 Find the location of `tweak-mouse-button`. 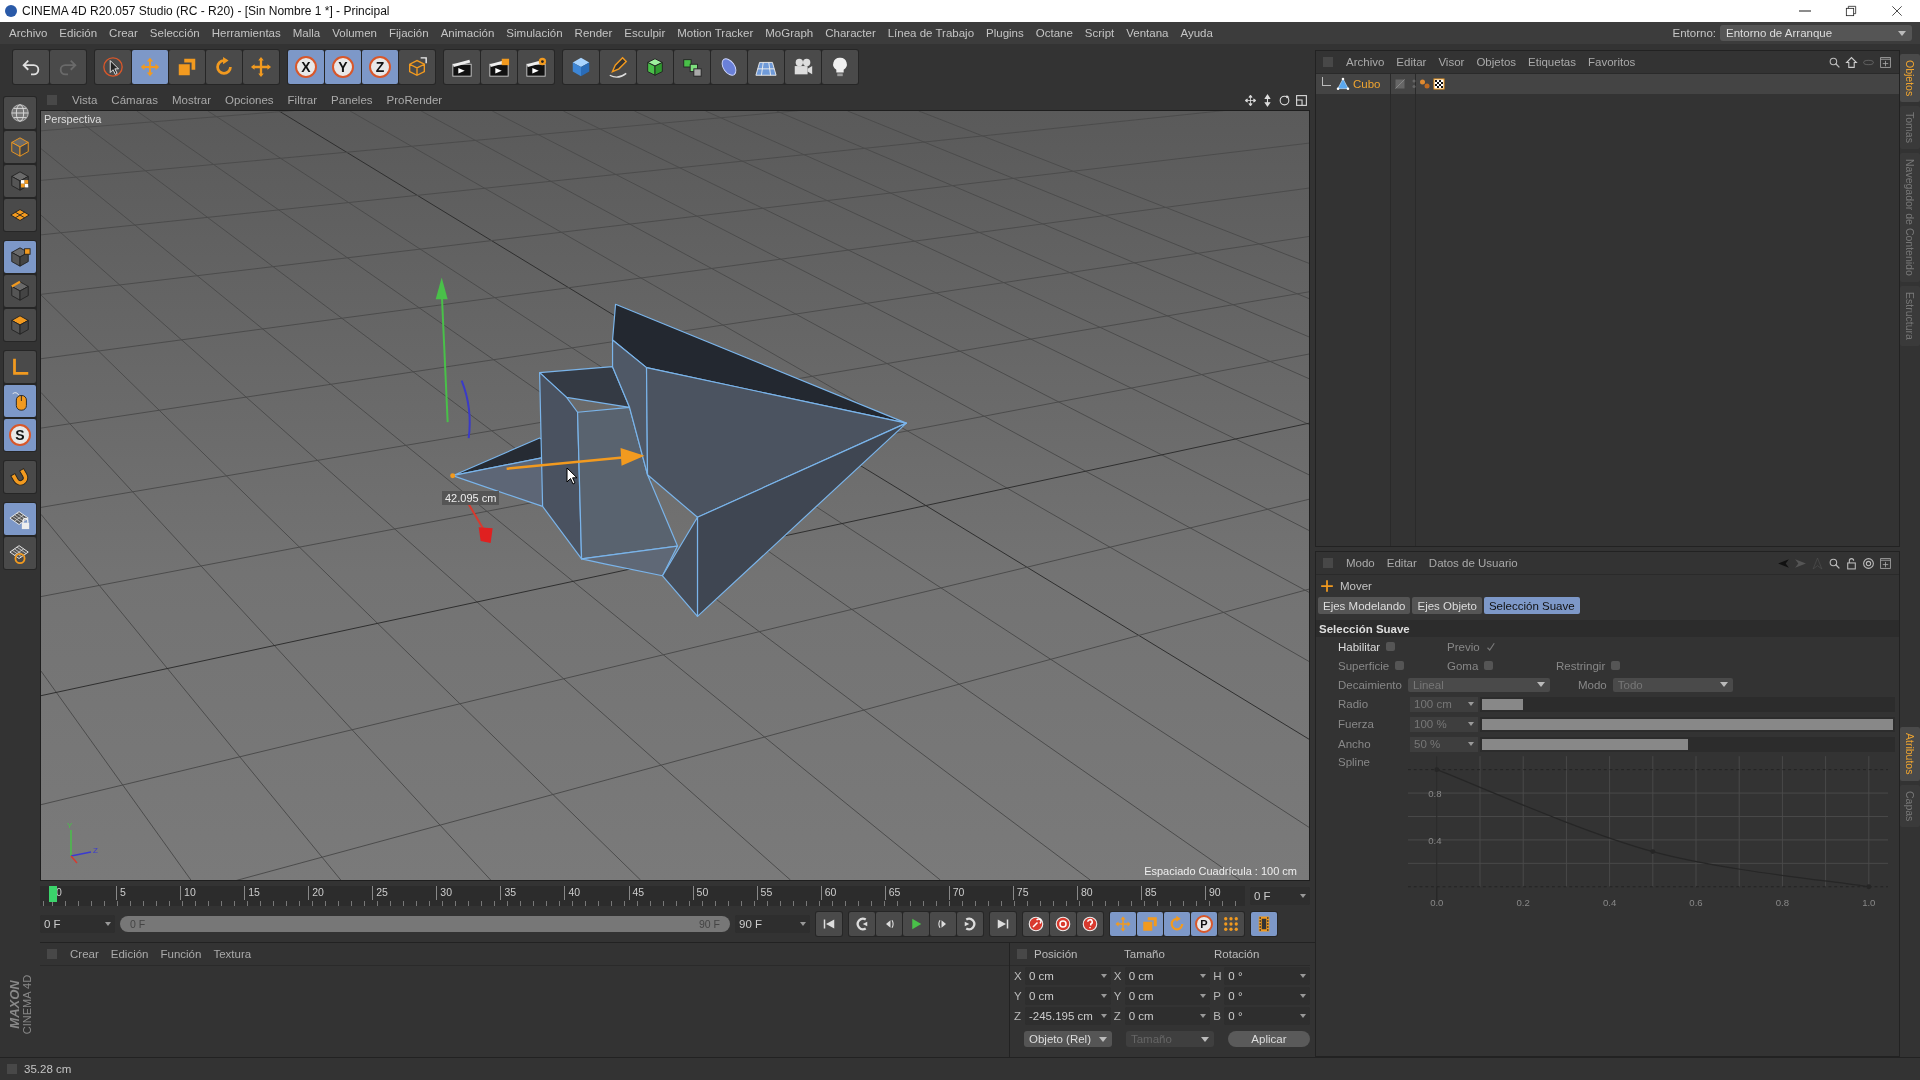

tweak-mouse-button is located at coordinates (20, 401).